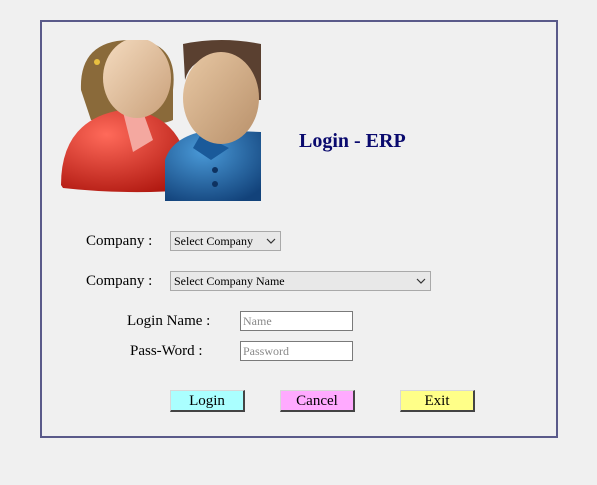 The width and height of the screenshot is (597, 485). What do you see at coordinates (296, 321) in the screenshot?
I see `login-name-input: Name` at bounding box center [296, 321].